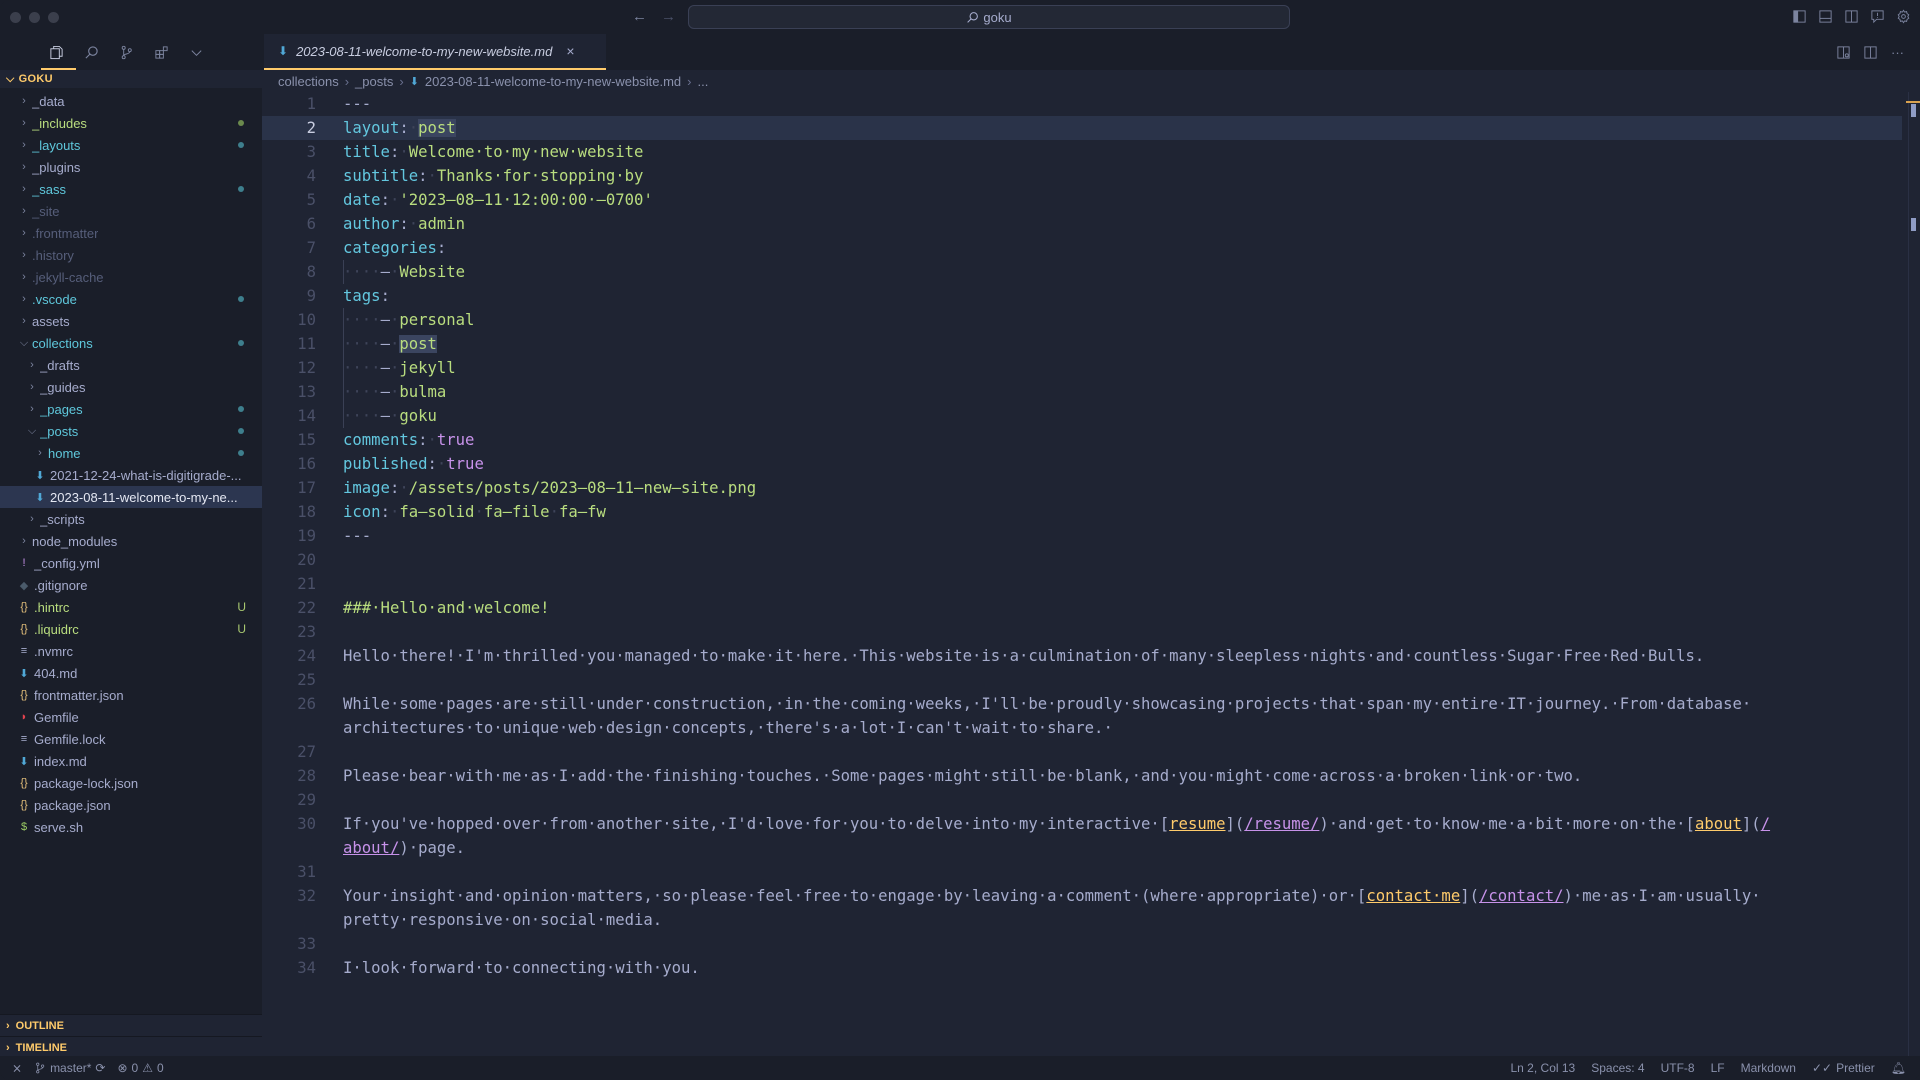  Describe the element at coordinates (1825, 16) in the screenshot. I see `toggle-panel-icon` at that location.